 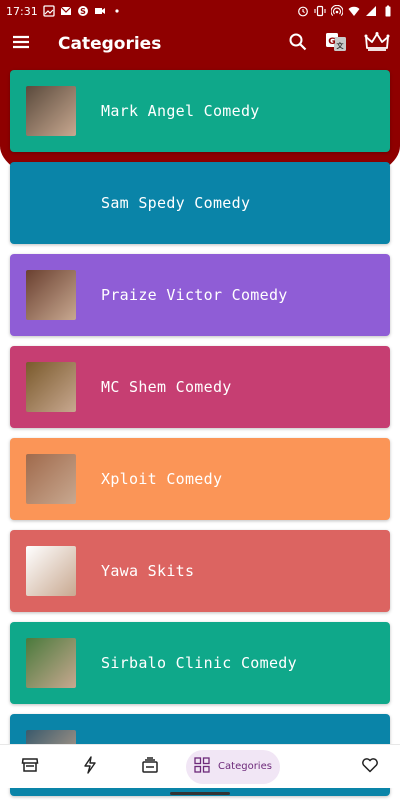 I want to click on alarm-icon, so click(x=303, y=11).